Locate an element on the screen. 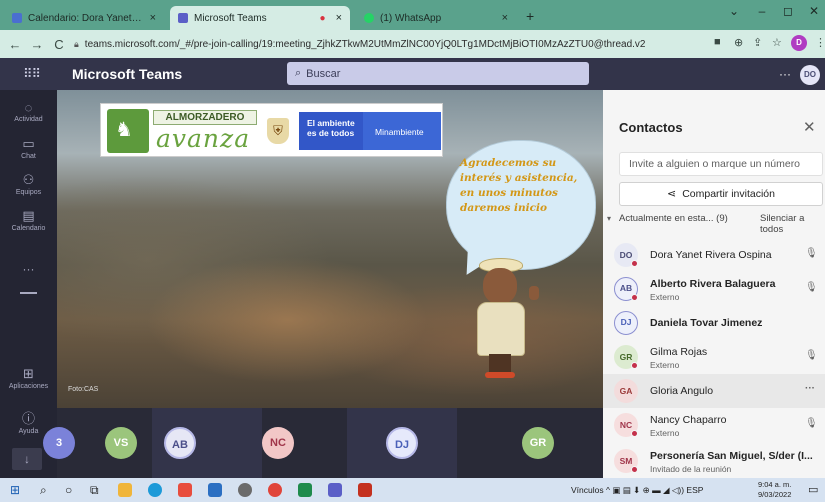 Image resolution: width=825 pixels, height=502 pixels. rail-item-aplicaciones: ⊞ Aplicaciones is located at coordinates (28, 378).